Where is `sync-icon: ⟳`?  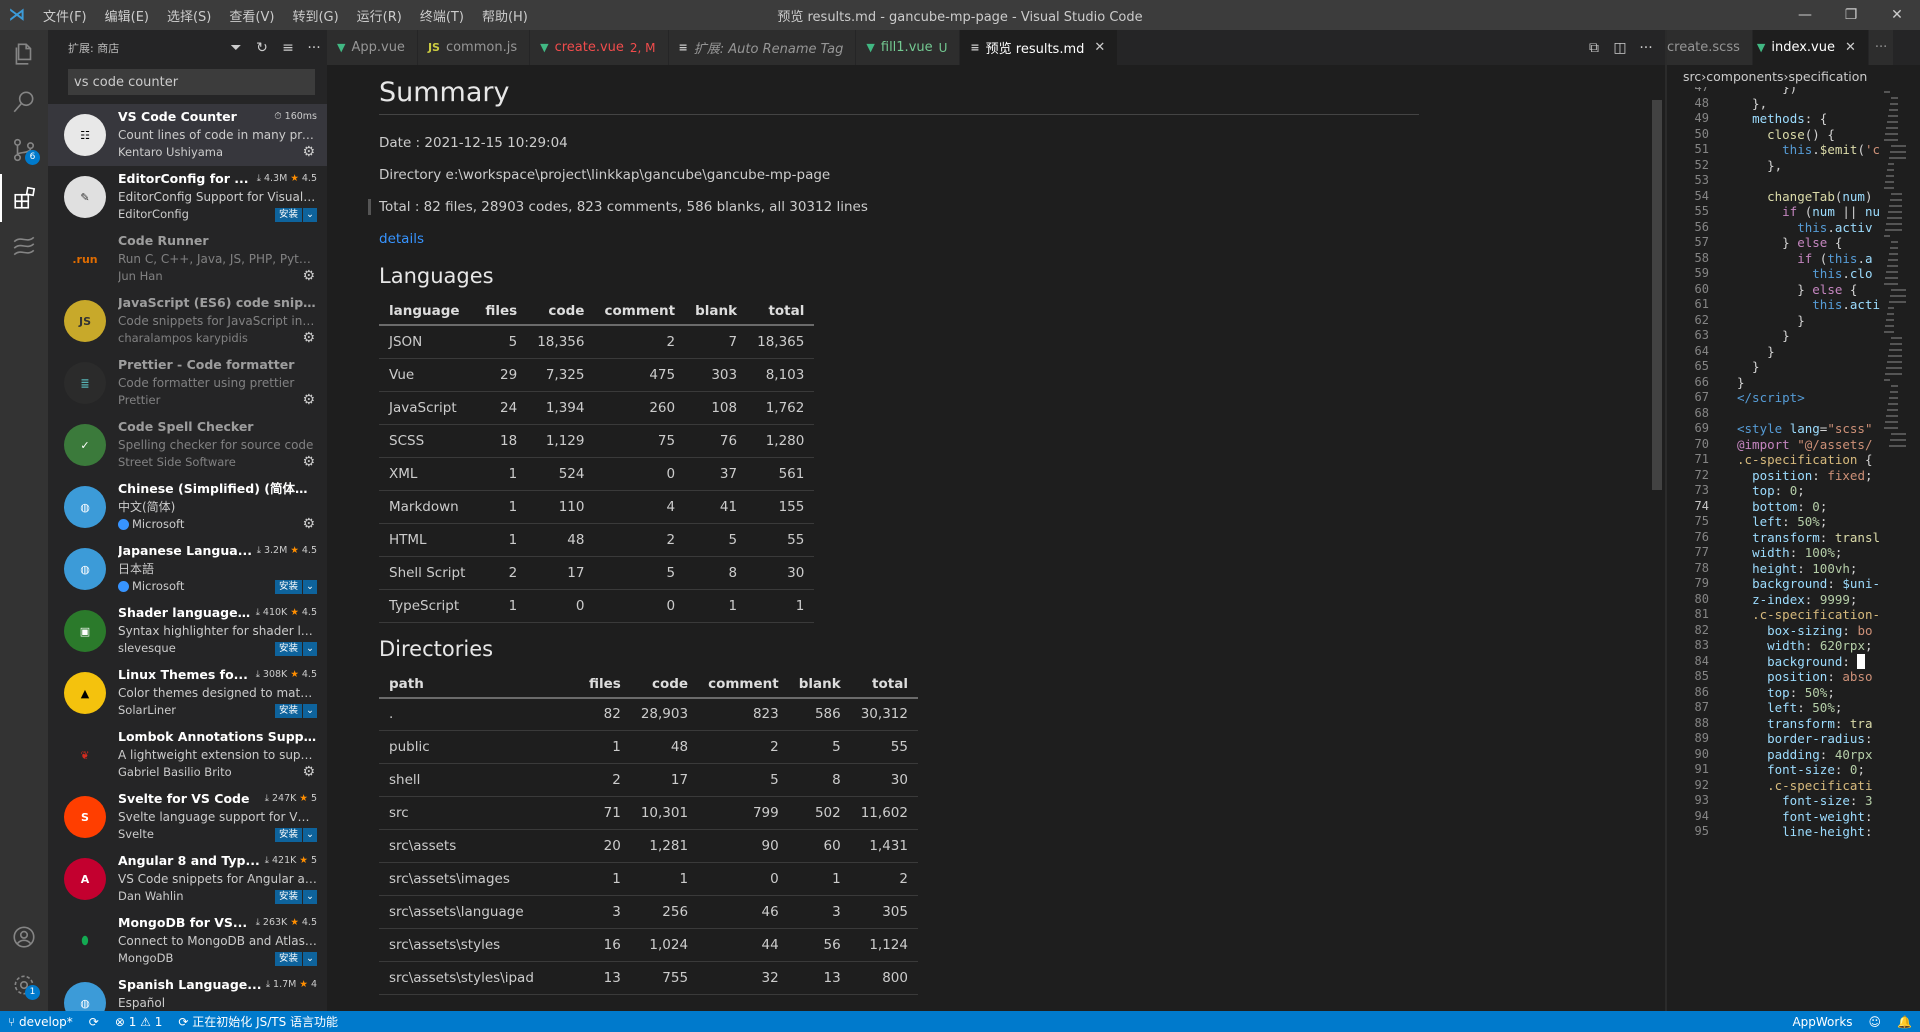 sync-icon: ⟳ is located at coordinates (94, 1022).